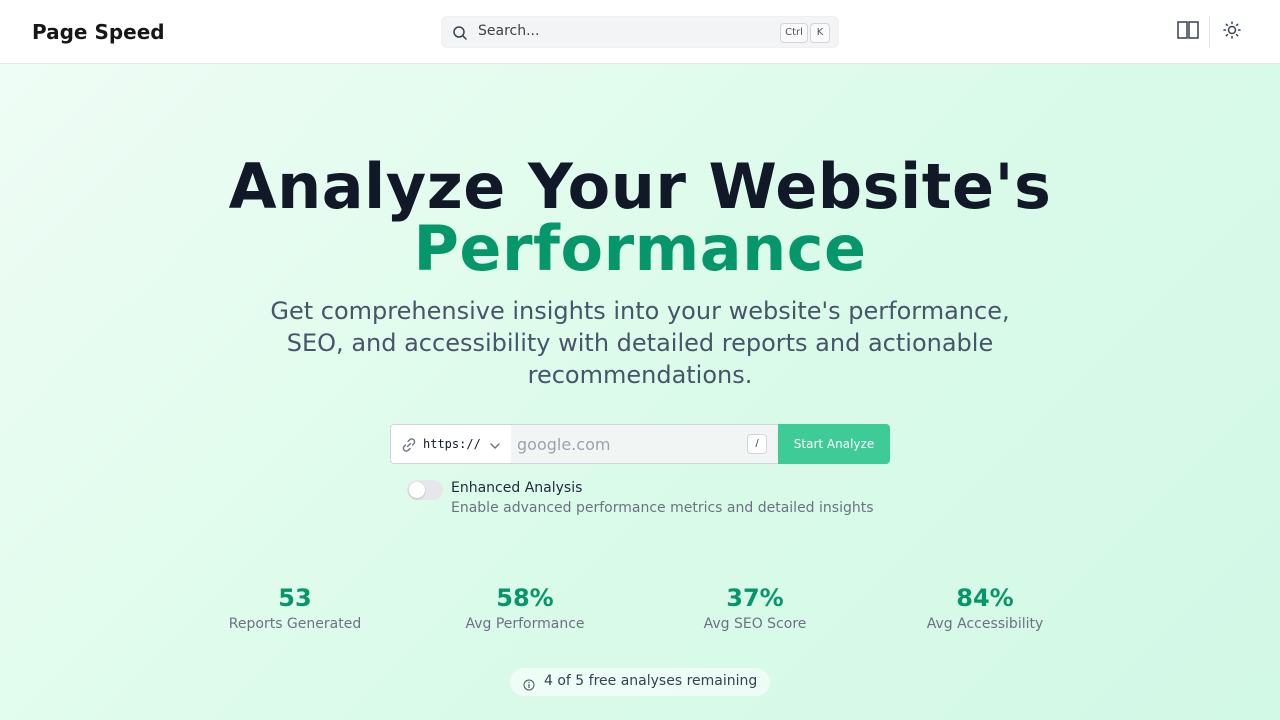 Image resolution: width=1280 pixels, height=720 pixels. What do you see at coordinates (645, 444) in the screenshot?
I see `url-input` at bounding box center [645, 444].